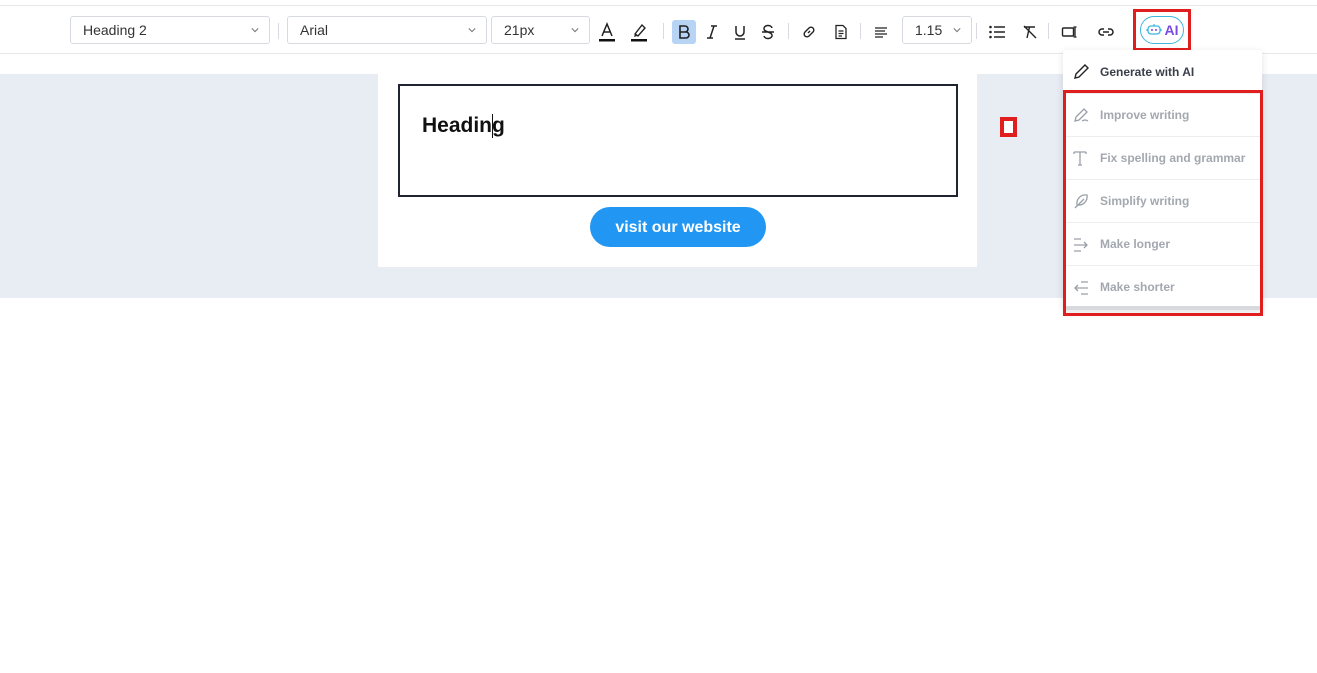  I want to click on line-height-select: 1.15, so click(937, 30).